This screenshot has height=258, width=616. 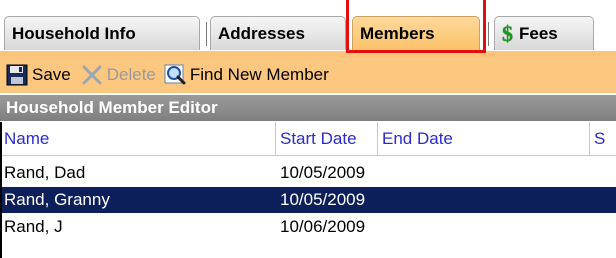 I want to click on dollar-icon: $, so click(x=507, y=33).